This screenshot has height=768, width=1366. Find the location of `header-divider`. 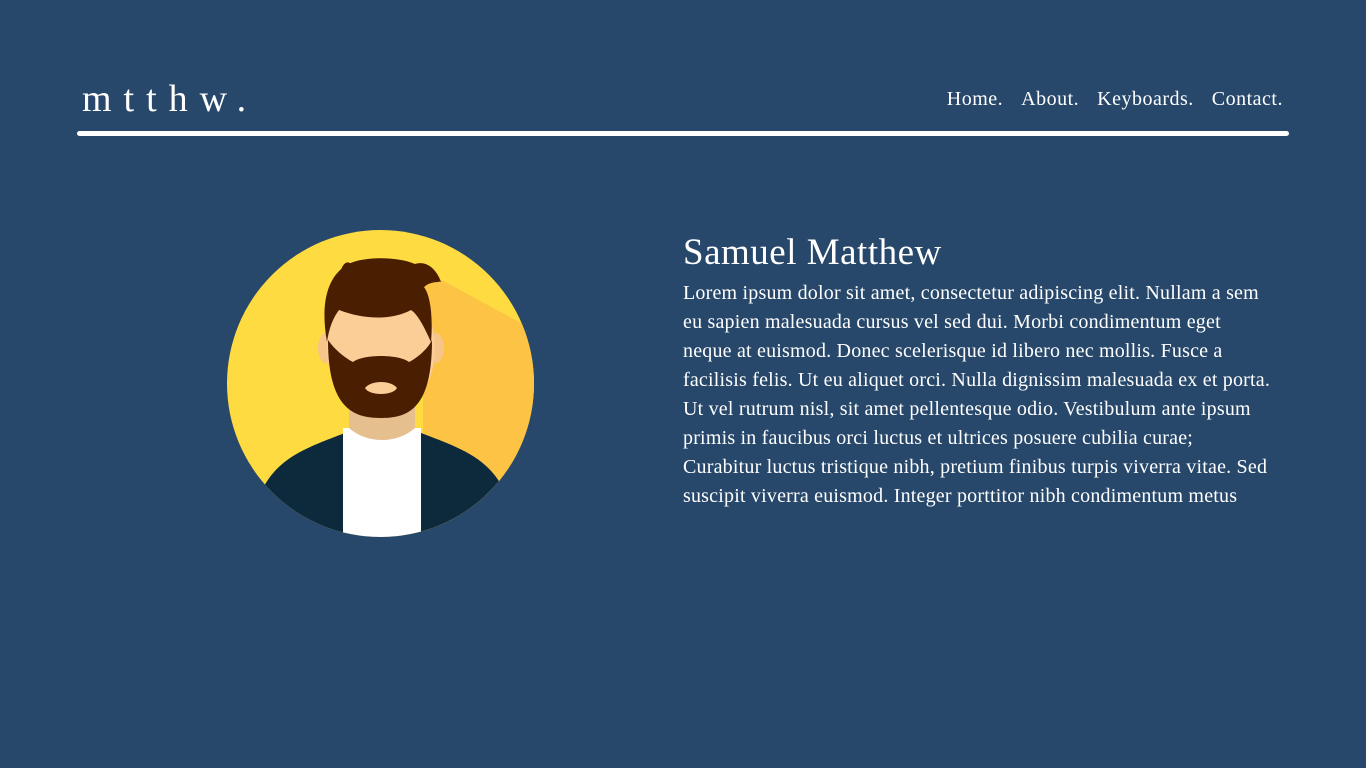

header-divider is located at coordinates (683, 133).